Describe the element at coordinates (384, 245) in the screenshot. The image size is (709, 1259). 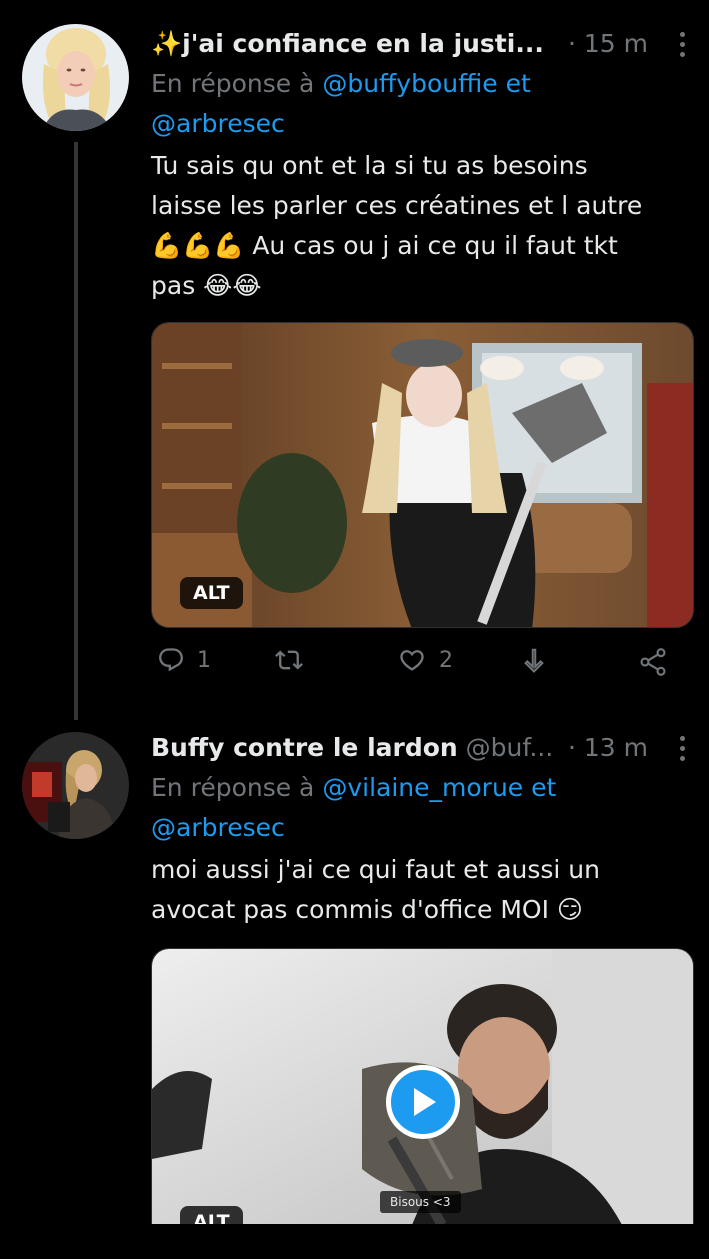
I see `tweet-text-line: 💪💪💪 Au cas ou j ai ce qu il faut tkt` at that location.